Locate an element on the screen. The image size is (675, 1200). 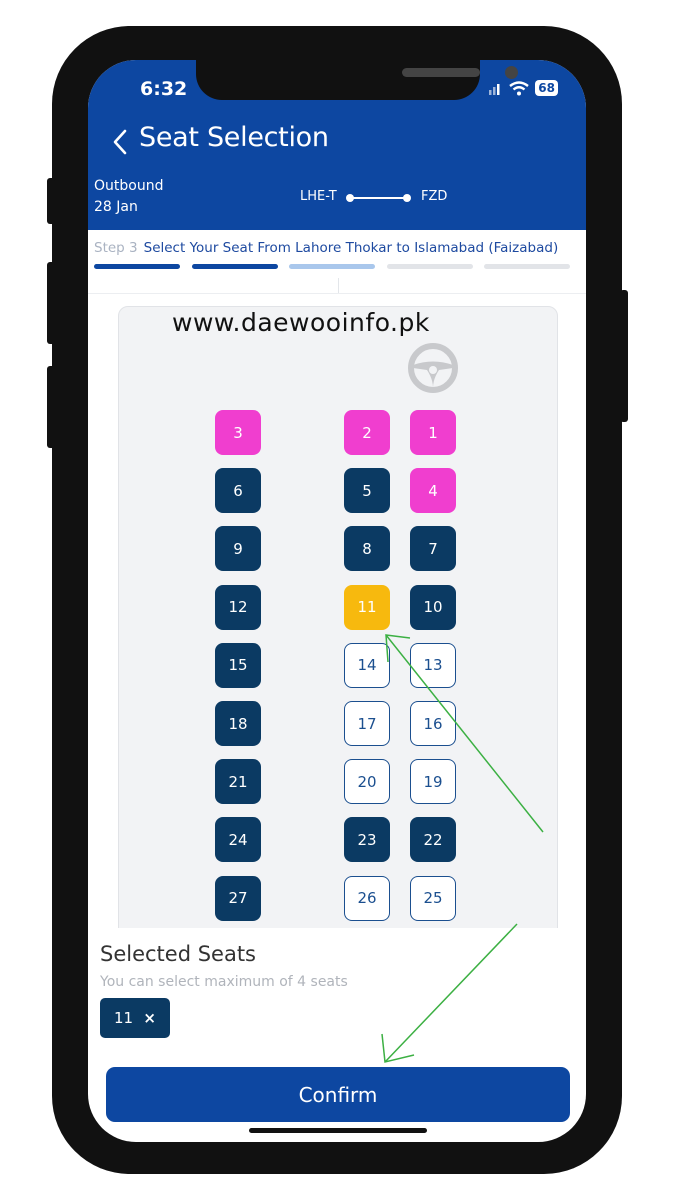
notch-speaker is located at coordinates (441, 72).